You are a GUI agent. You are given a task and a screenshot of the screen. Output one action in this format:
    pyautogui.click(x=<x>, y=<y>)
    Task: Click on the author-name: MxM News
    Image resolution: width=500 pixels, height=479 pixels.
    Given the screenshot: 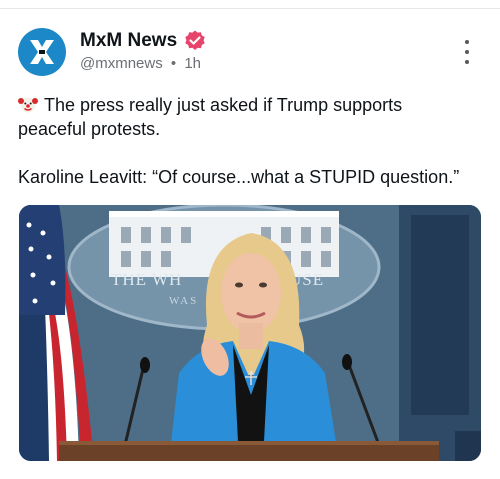 What is the action you would take?
    pyautogui.click(x=128, y=41)
    